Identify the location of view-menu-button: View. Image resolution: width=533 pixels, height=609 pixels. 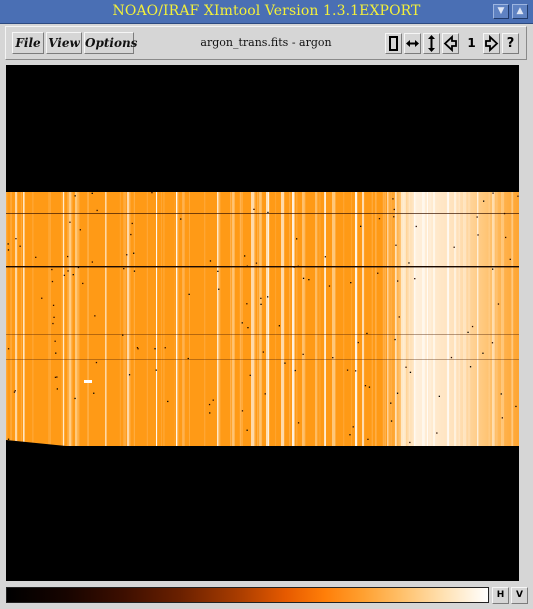
(64, 43).